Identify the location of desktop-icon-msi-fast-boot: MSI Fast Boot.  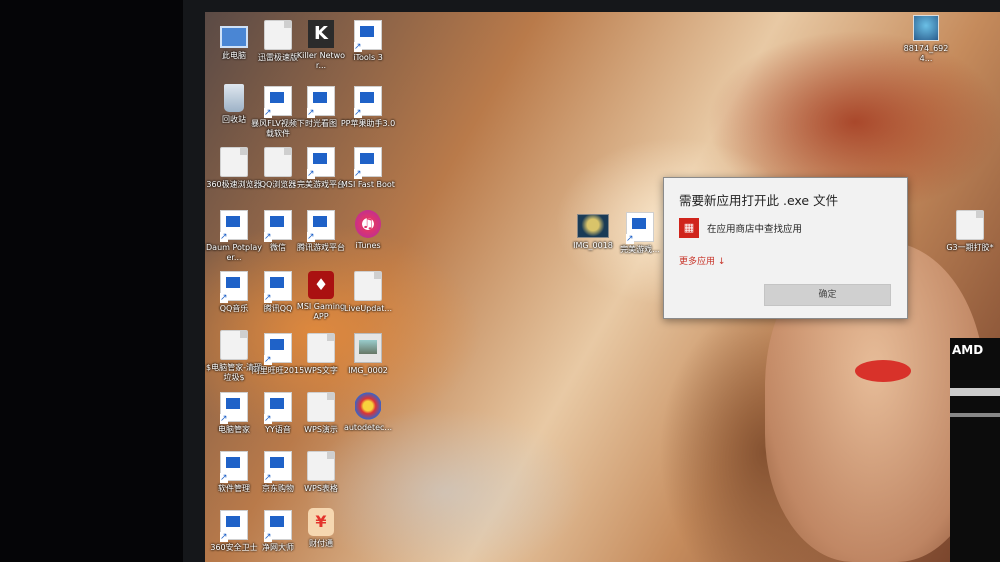
(368, 168).